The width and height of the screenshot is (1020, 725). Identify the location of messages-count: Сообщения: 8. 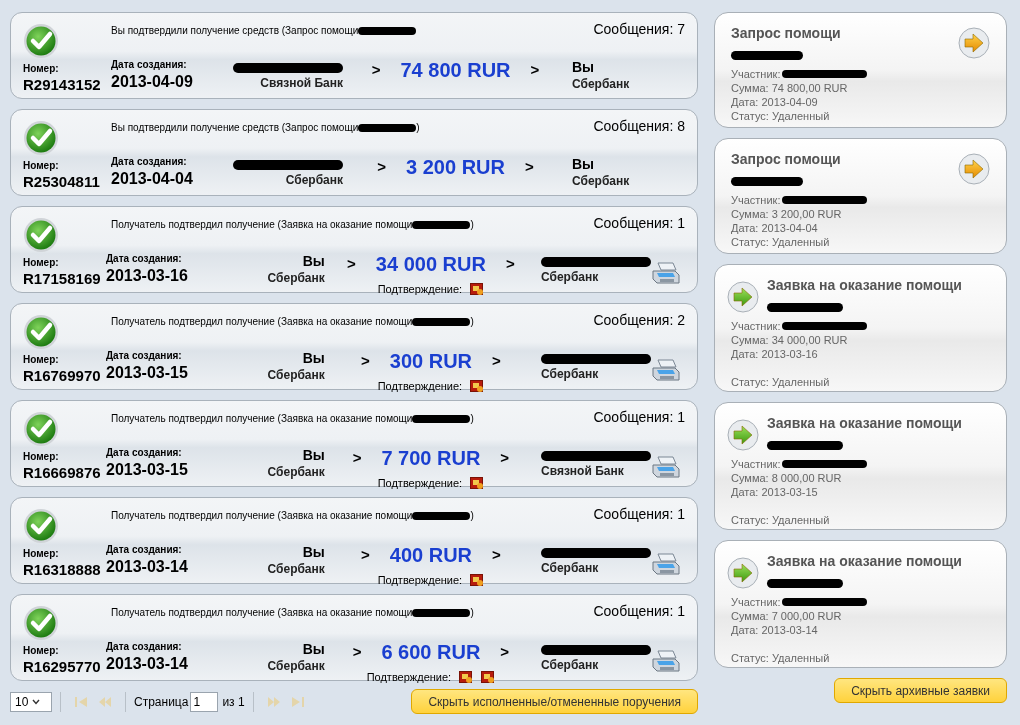
(639, 126).